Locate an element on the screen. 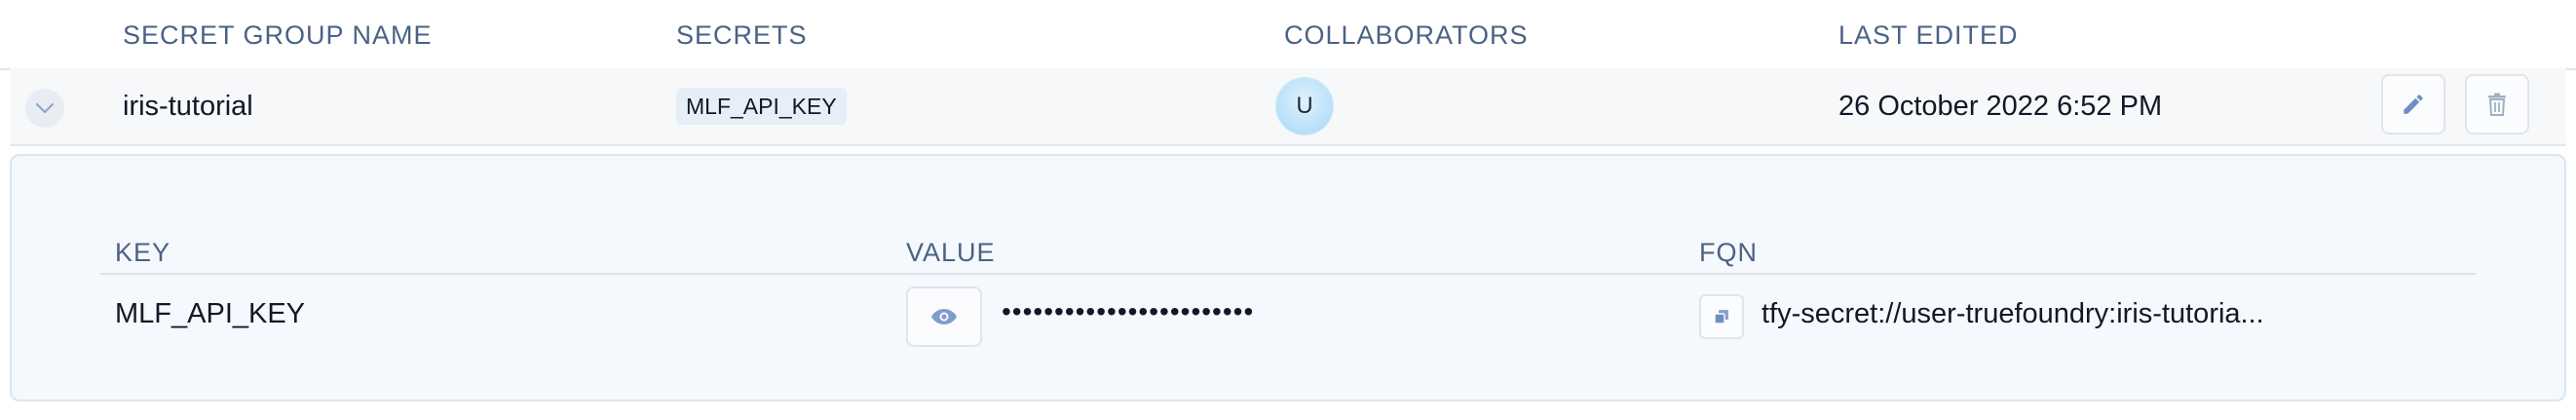 This screenshot has width=2576, height=420. avatar-initial: U is located at coordinates (1304, 106).